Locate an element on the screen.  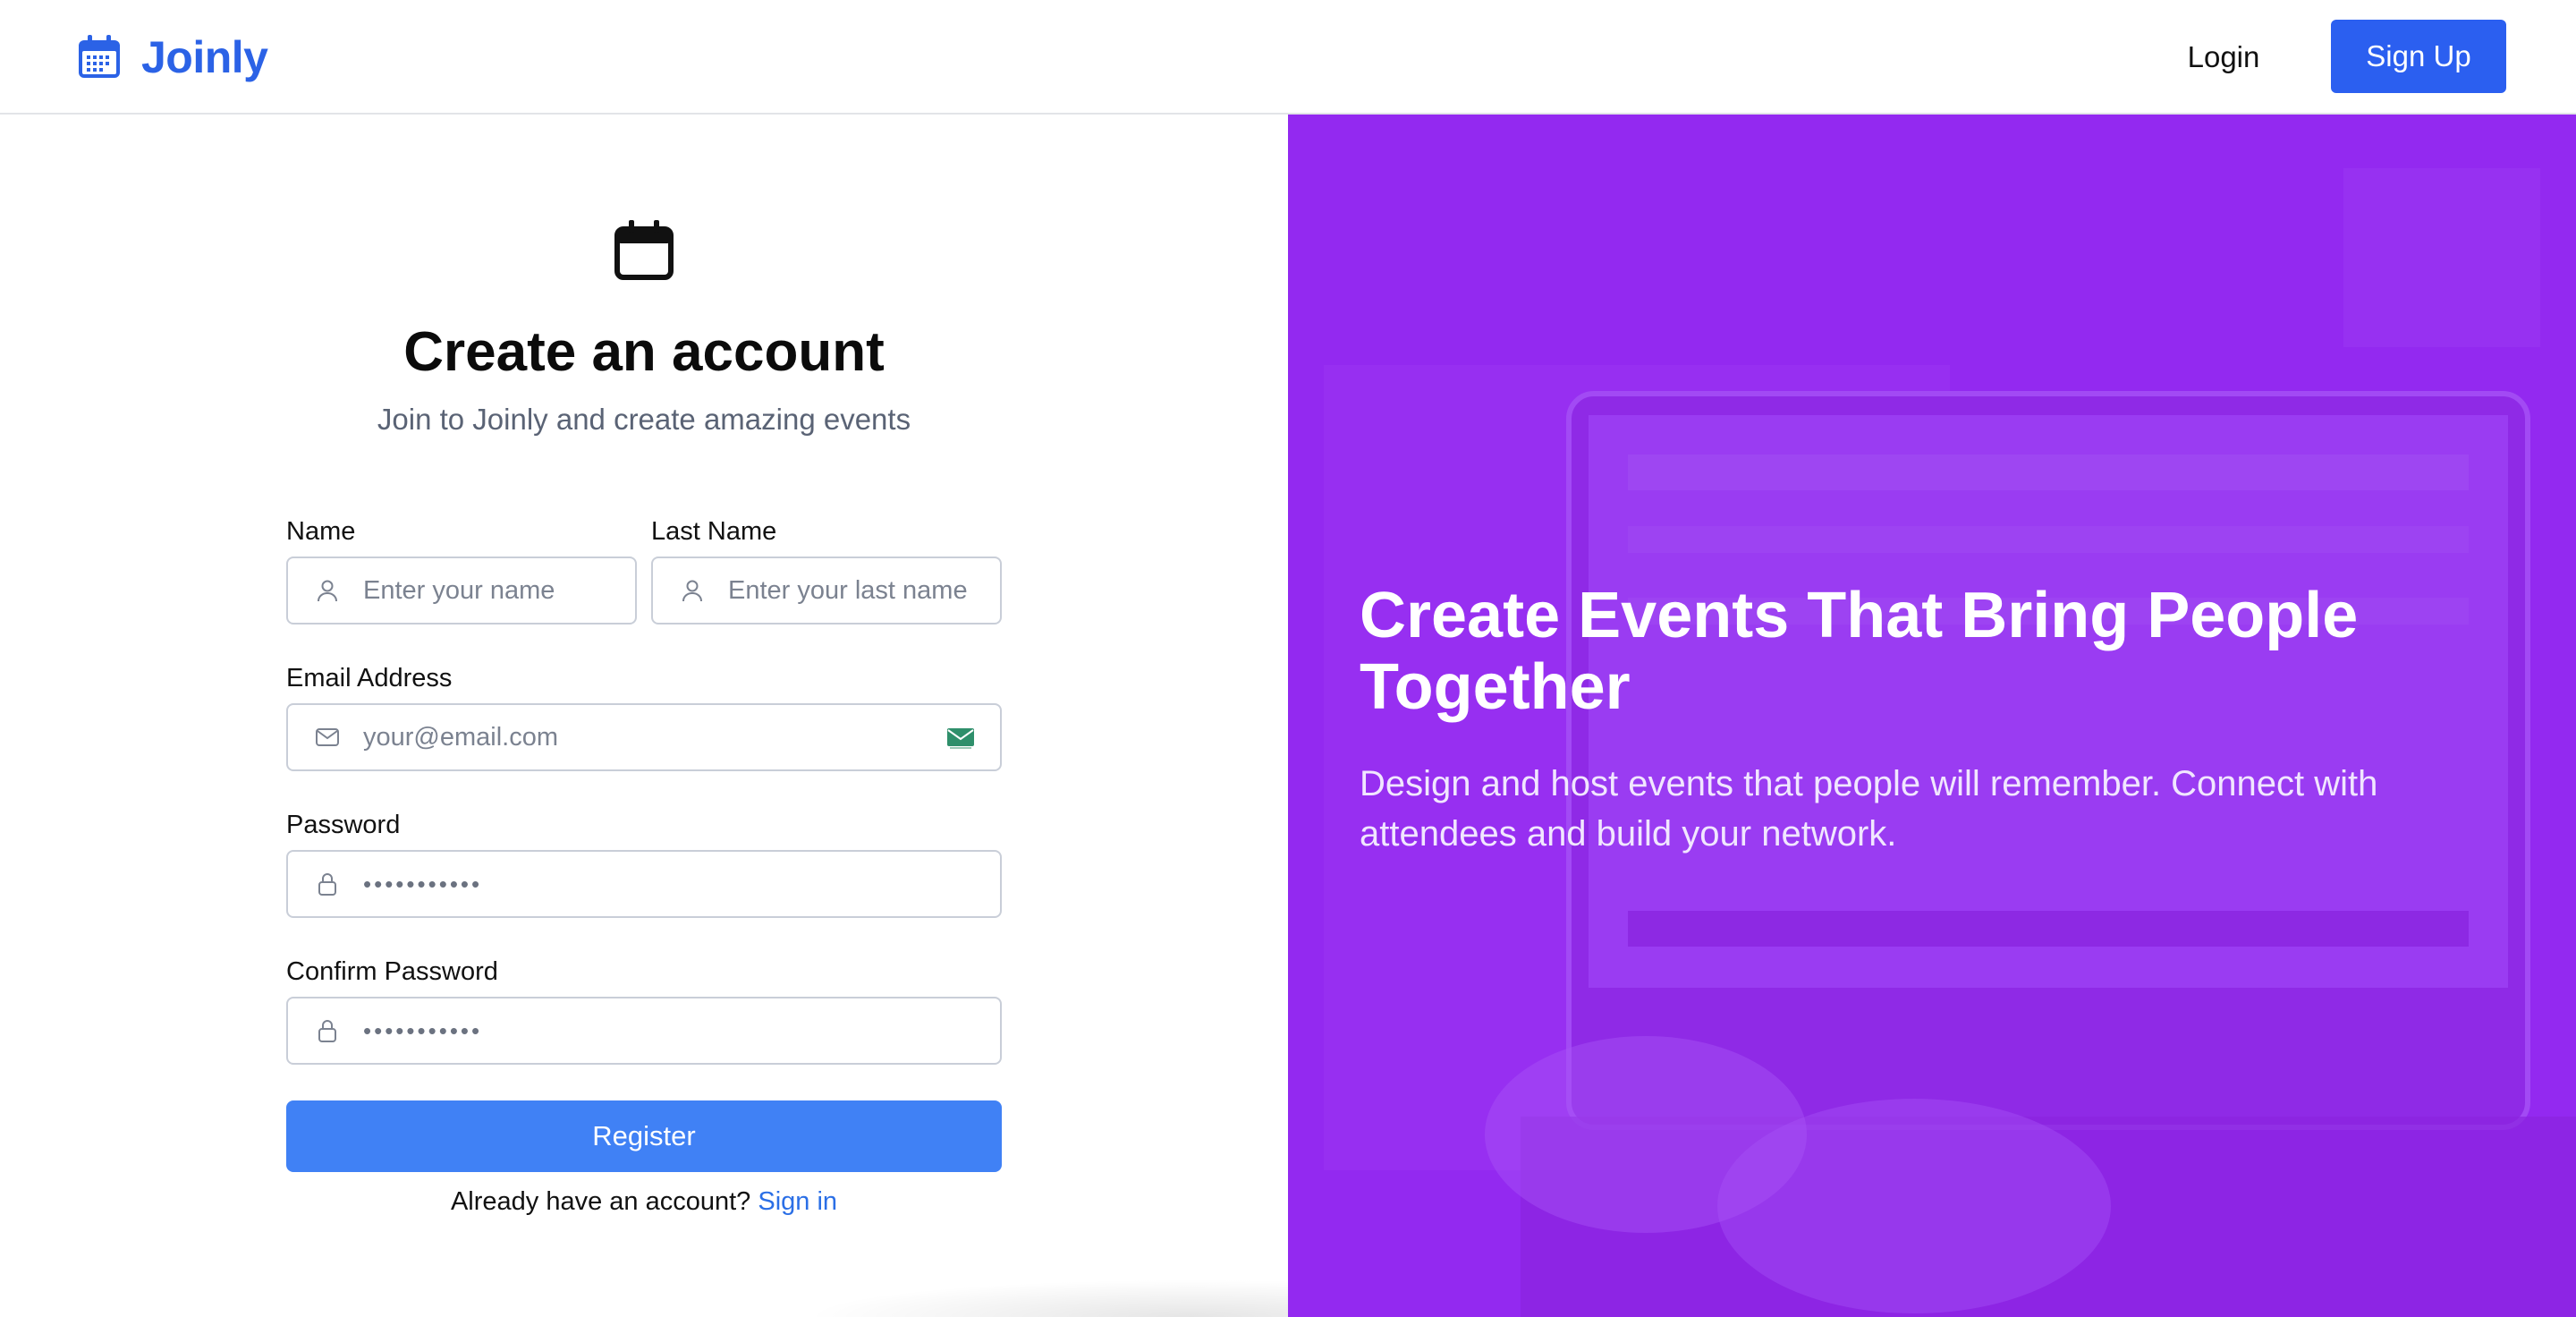
decorative-shadow is located at coordinates (1046, 1298).